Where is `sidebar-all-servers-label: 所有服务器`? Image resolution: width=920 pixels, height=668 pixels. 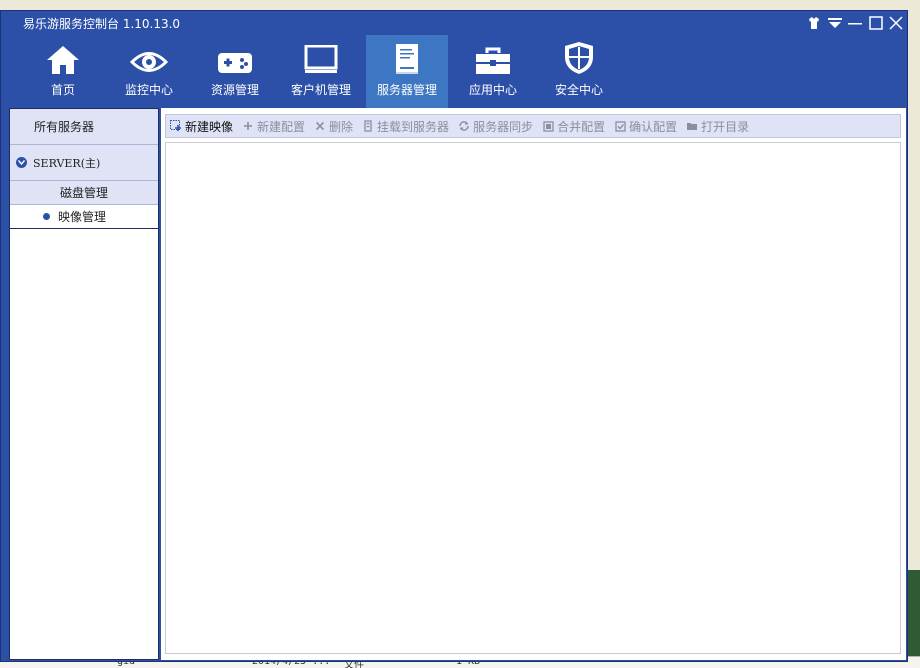 sidebar-all-servers-label: 所有服务器 is located at coordinates (64, 127).